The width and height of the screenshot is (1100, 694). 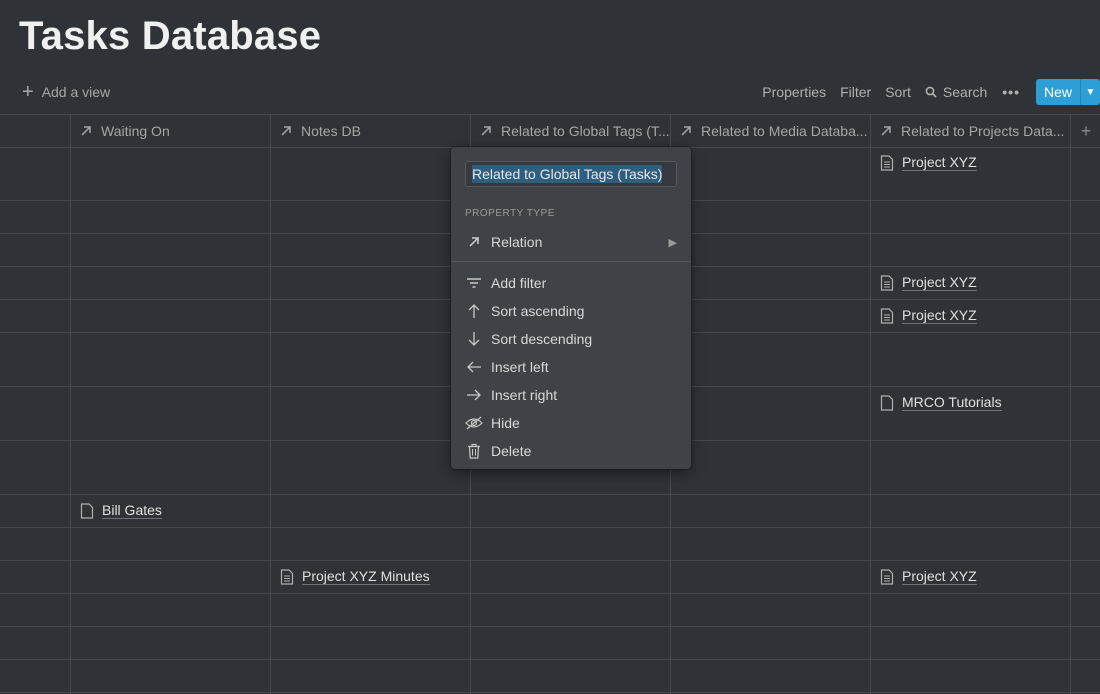 I want to click on menu-item-label: Sort ascending, so click(x=538, y=311).